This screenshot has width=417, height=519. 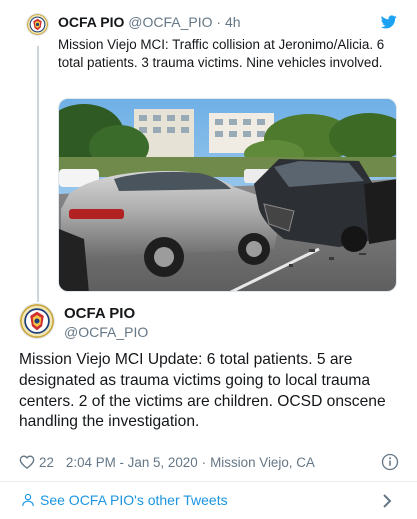 What do you see at coordinates (134, 500) in the screenshot?
I see `see-other-tweets-label: See OCFA PIO's other Tweets` at bounding box center [134, 500].